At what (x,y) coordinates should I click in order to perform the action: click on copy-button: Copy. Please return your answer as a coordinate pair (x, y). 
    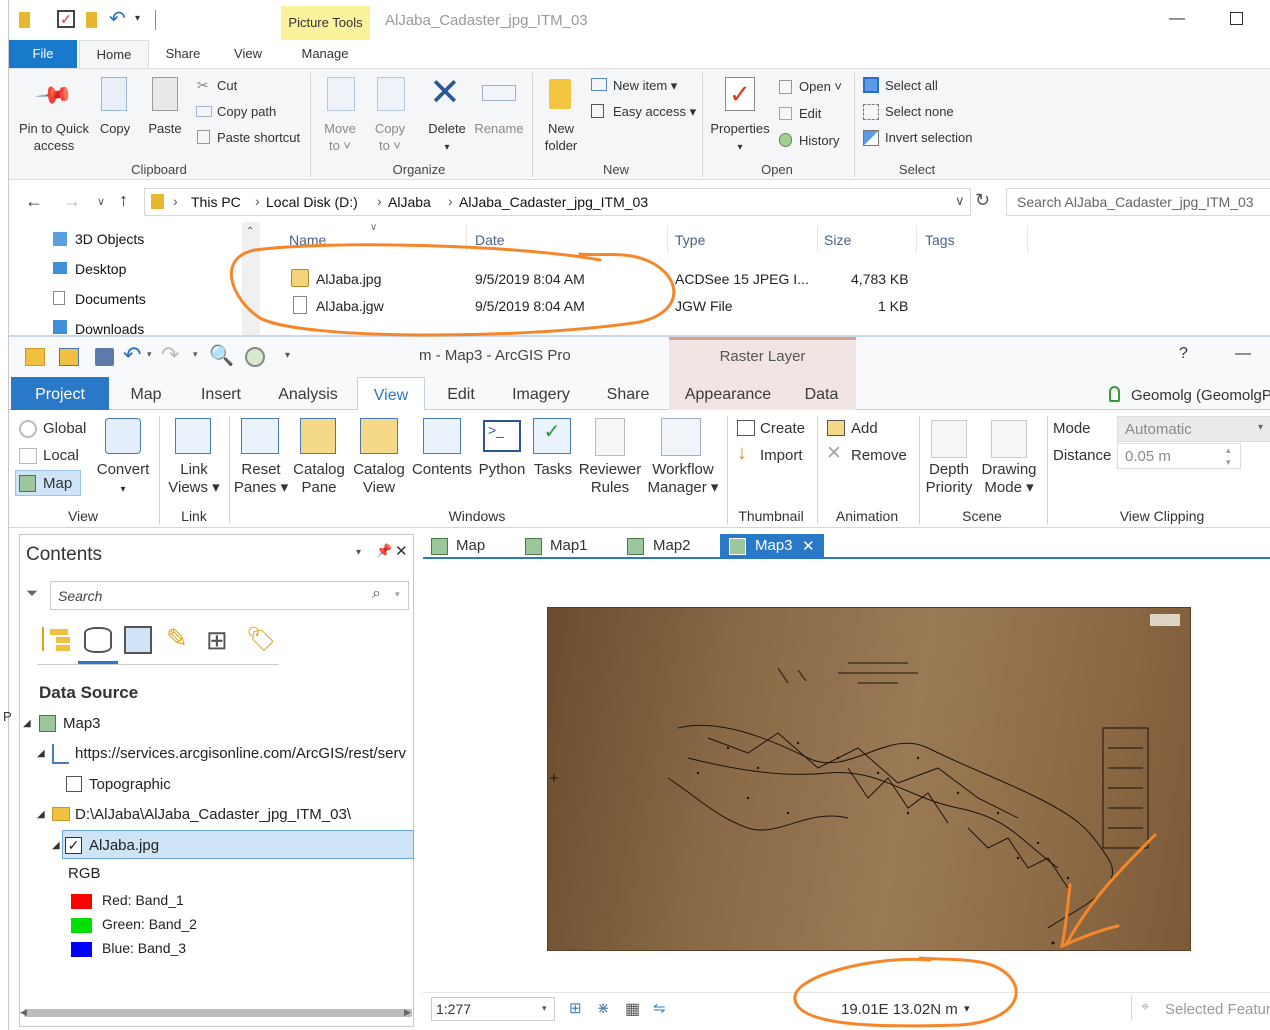
    Looking at the image, I should click on (115, 128).